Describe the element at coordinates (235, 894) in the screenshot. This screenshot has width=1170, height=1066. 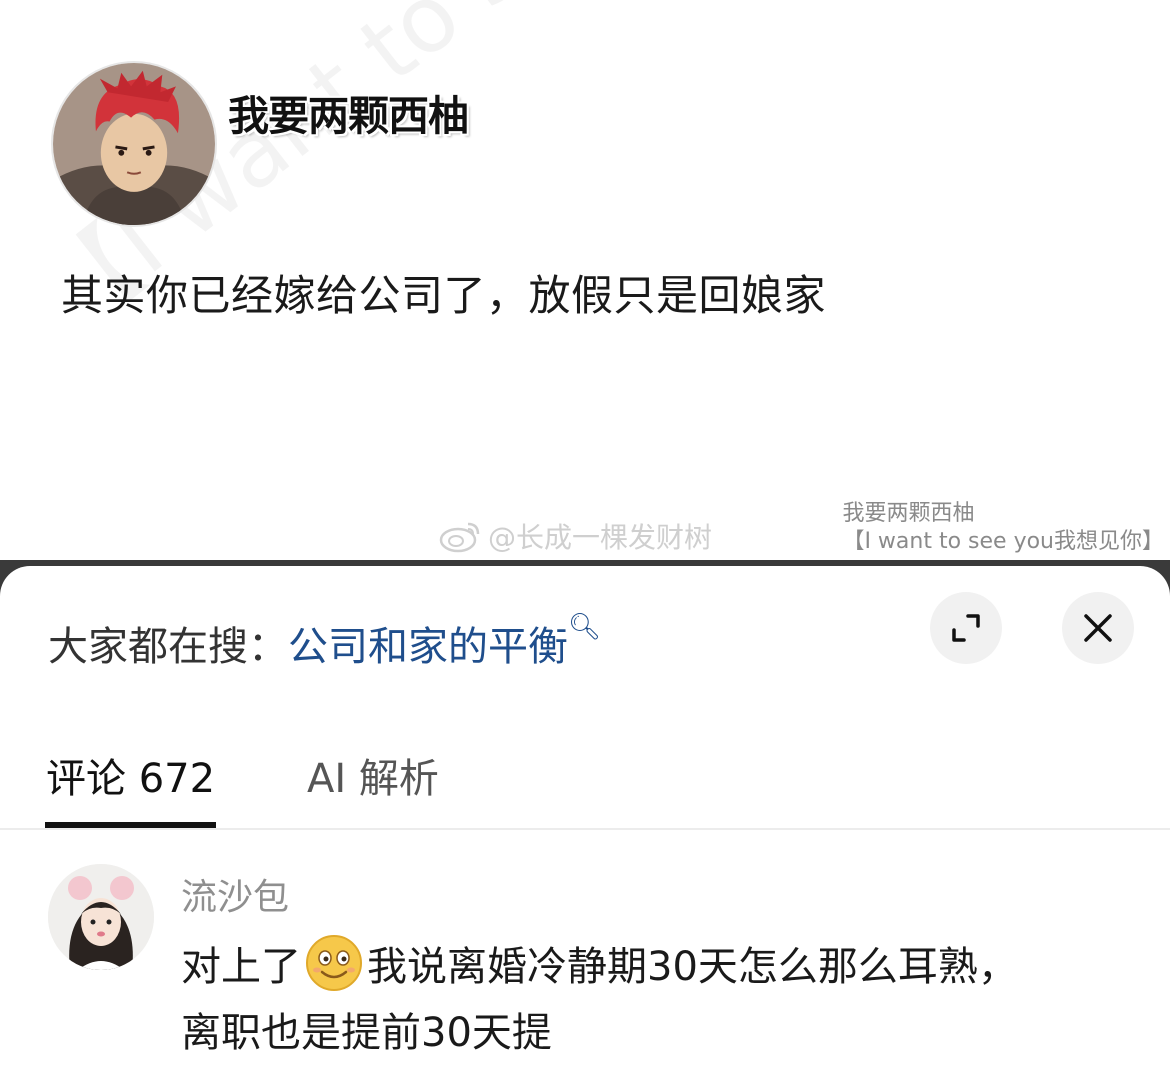
I see `commenter-name: 流沙包` at that location.